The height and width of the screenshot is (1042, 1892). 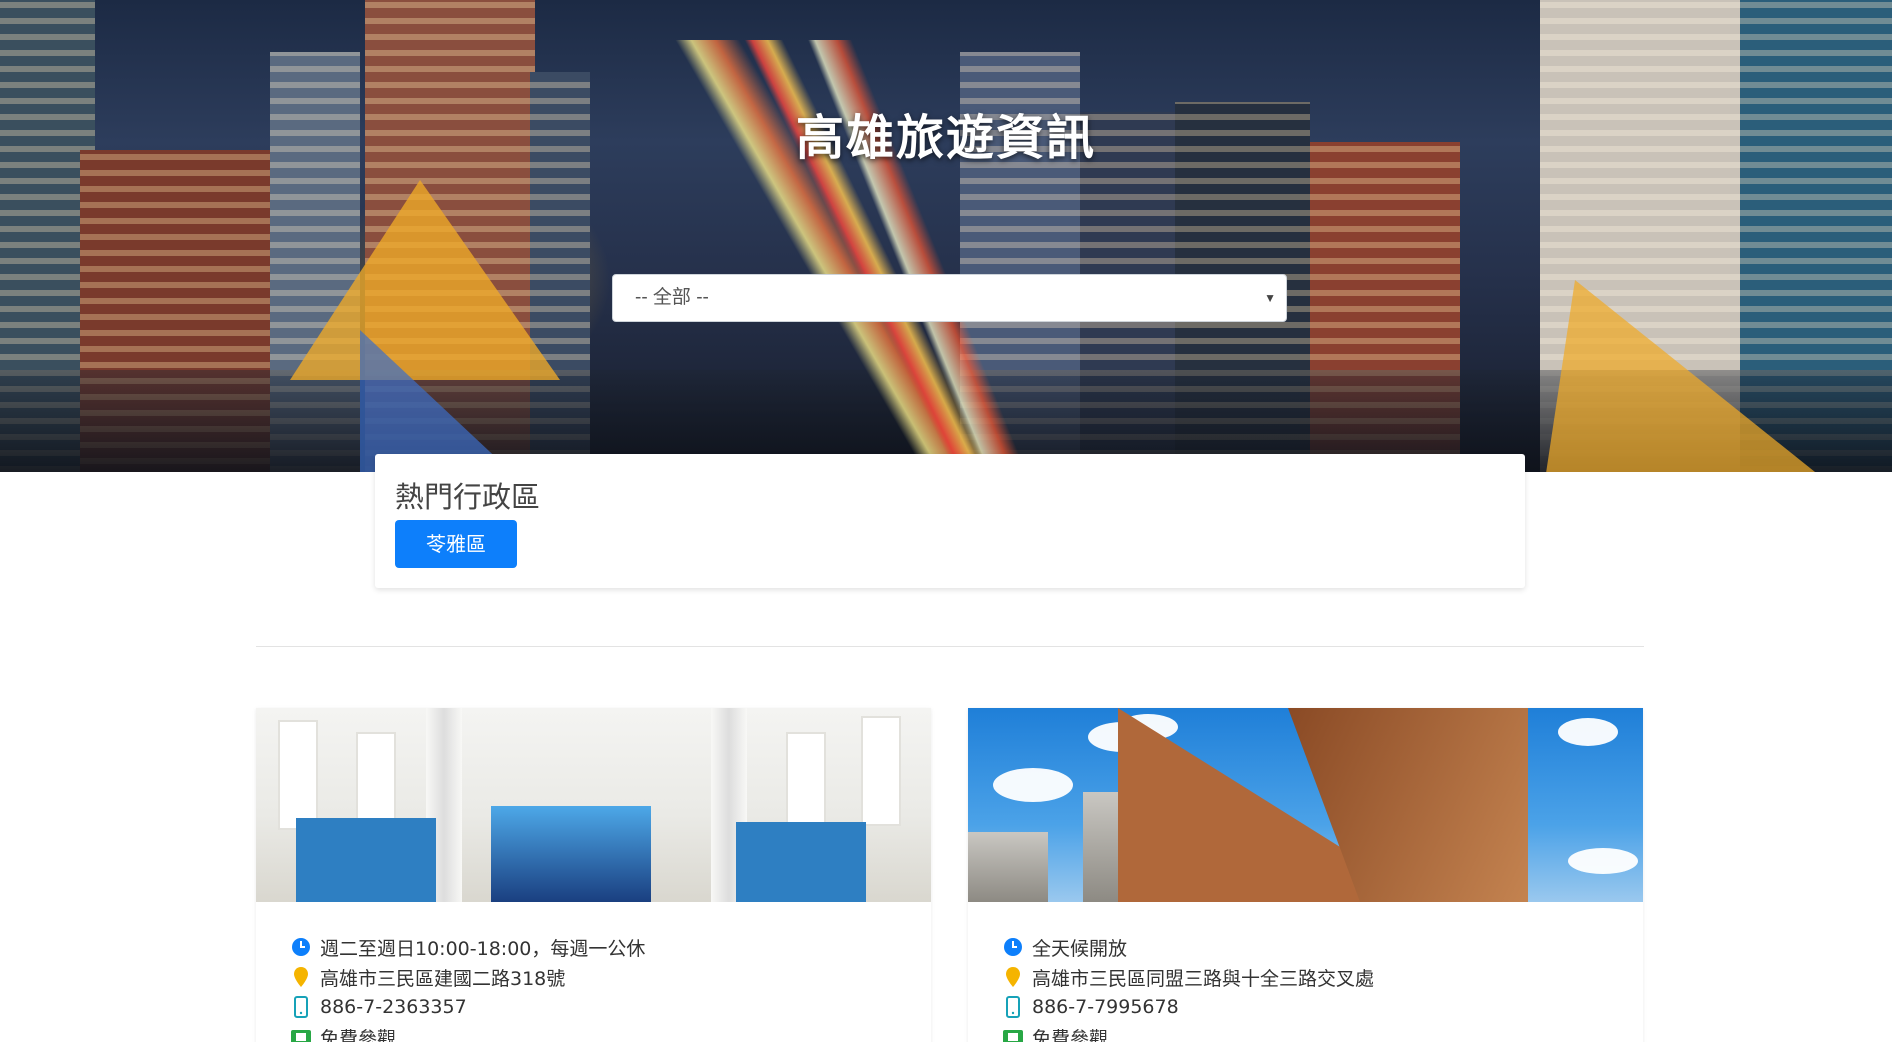 What do you see at coordinates (1080, 948) in the screenshot?
I see `hours-text: 全天候開放` at bounding box center [1080, 948].